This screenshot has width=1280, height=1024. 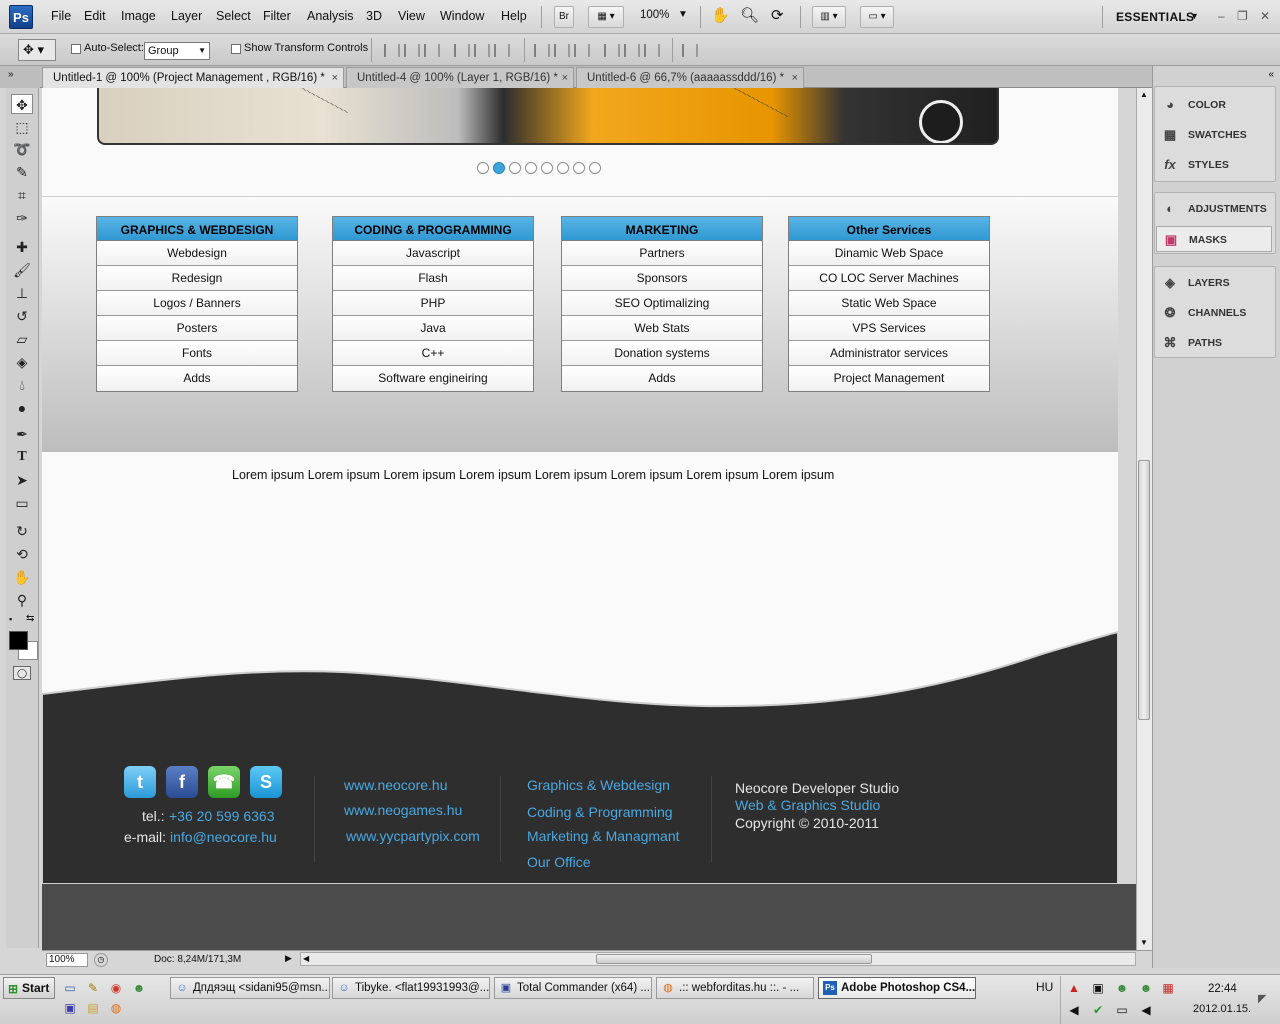 I want to click on scroll-up-icon: ▲, so click(x=1144, y=94).